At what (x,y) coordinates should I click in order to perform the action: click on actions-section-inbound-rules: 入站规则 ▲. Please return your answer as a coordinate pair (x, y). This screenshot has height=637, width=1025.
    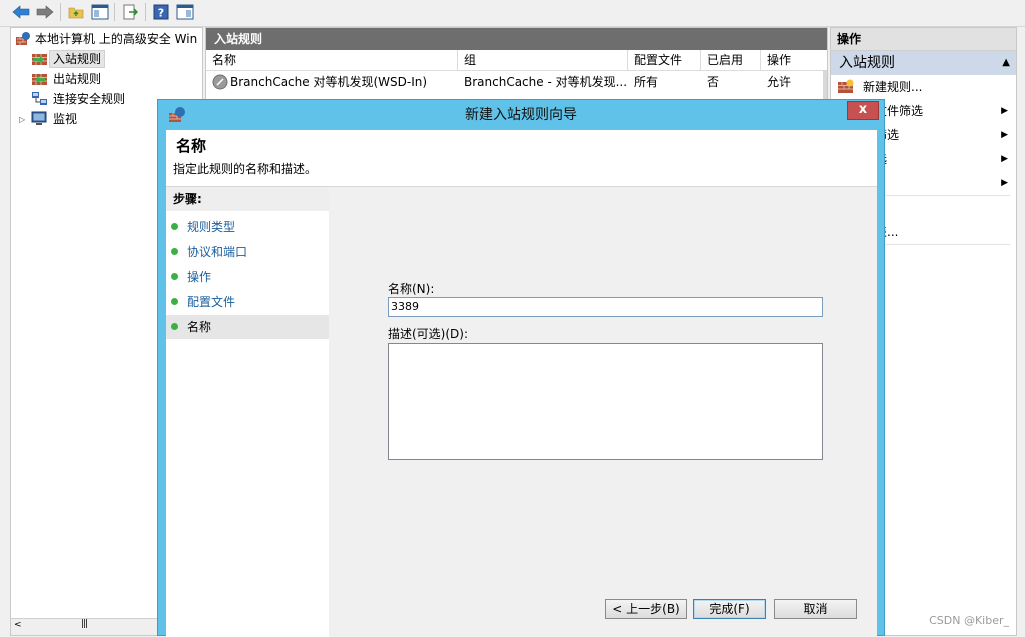
    Looking at the image, I should click on (923, 63).